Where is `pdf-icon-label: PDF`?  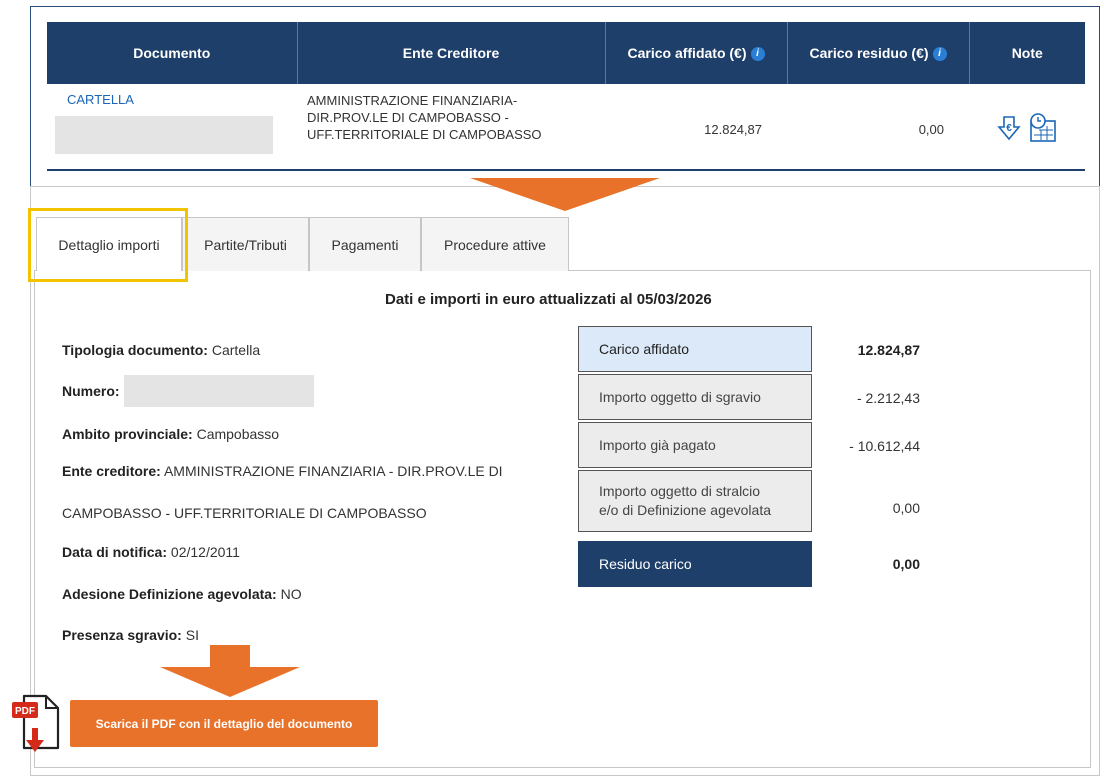
pdf-icon-label: PDF is located at coordinates (25, 711).